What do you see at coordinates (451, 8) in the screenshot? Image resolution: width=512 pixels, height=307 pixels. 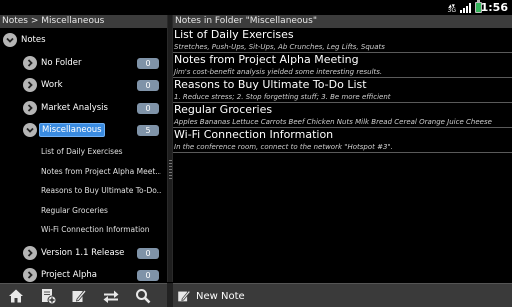 I see `network-indicator: ▲▼ 3G` at bounding box center [451, 8].